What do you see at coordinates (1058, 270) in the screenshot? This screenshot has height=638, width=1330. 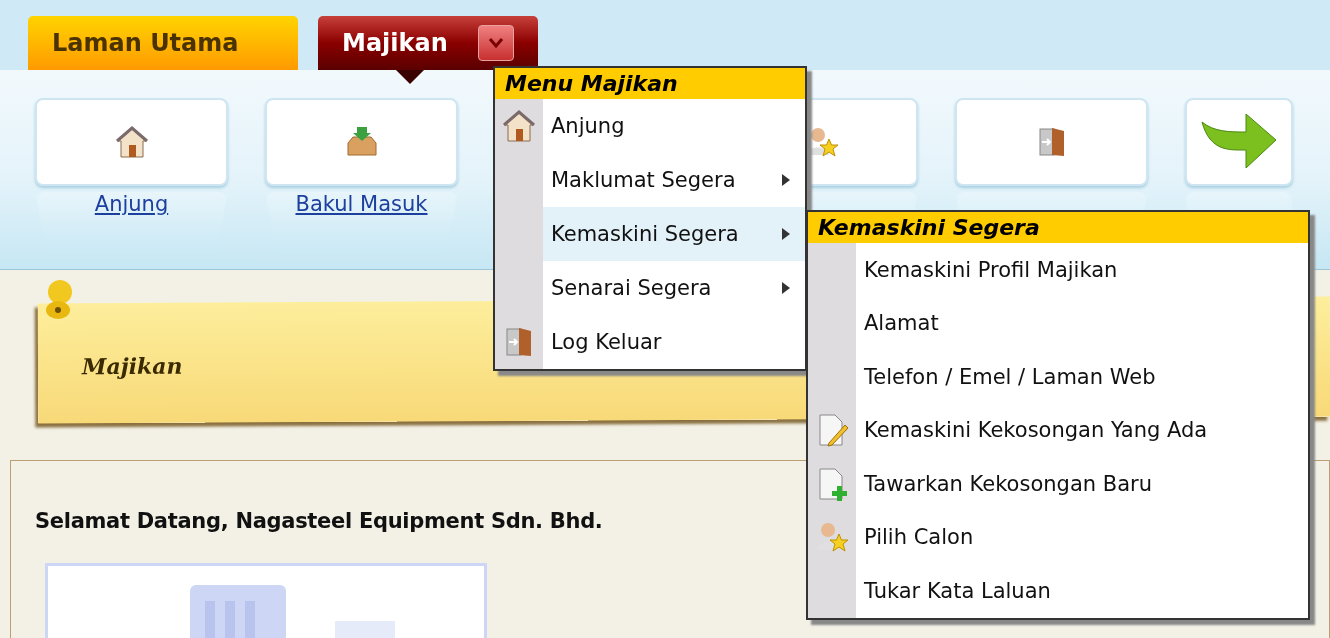 I see `menu-item: Kemaskini Profil Majikan` at bounding box center [1058, 270].